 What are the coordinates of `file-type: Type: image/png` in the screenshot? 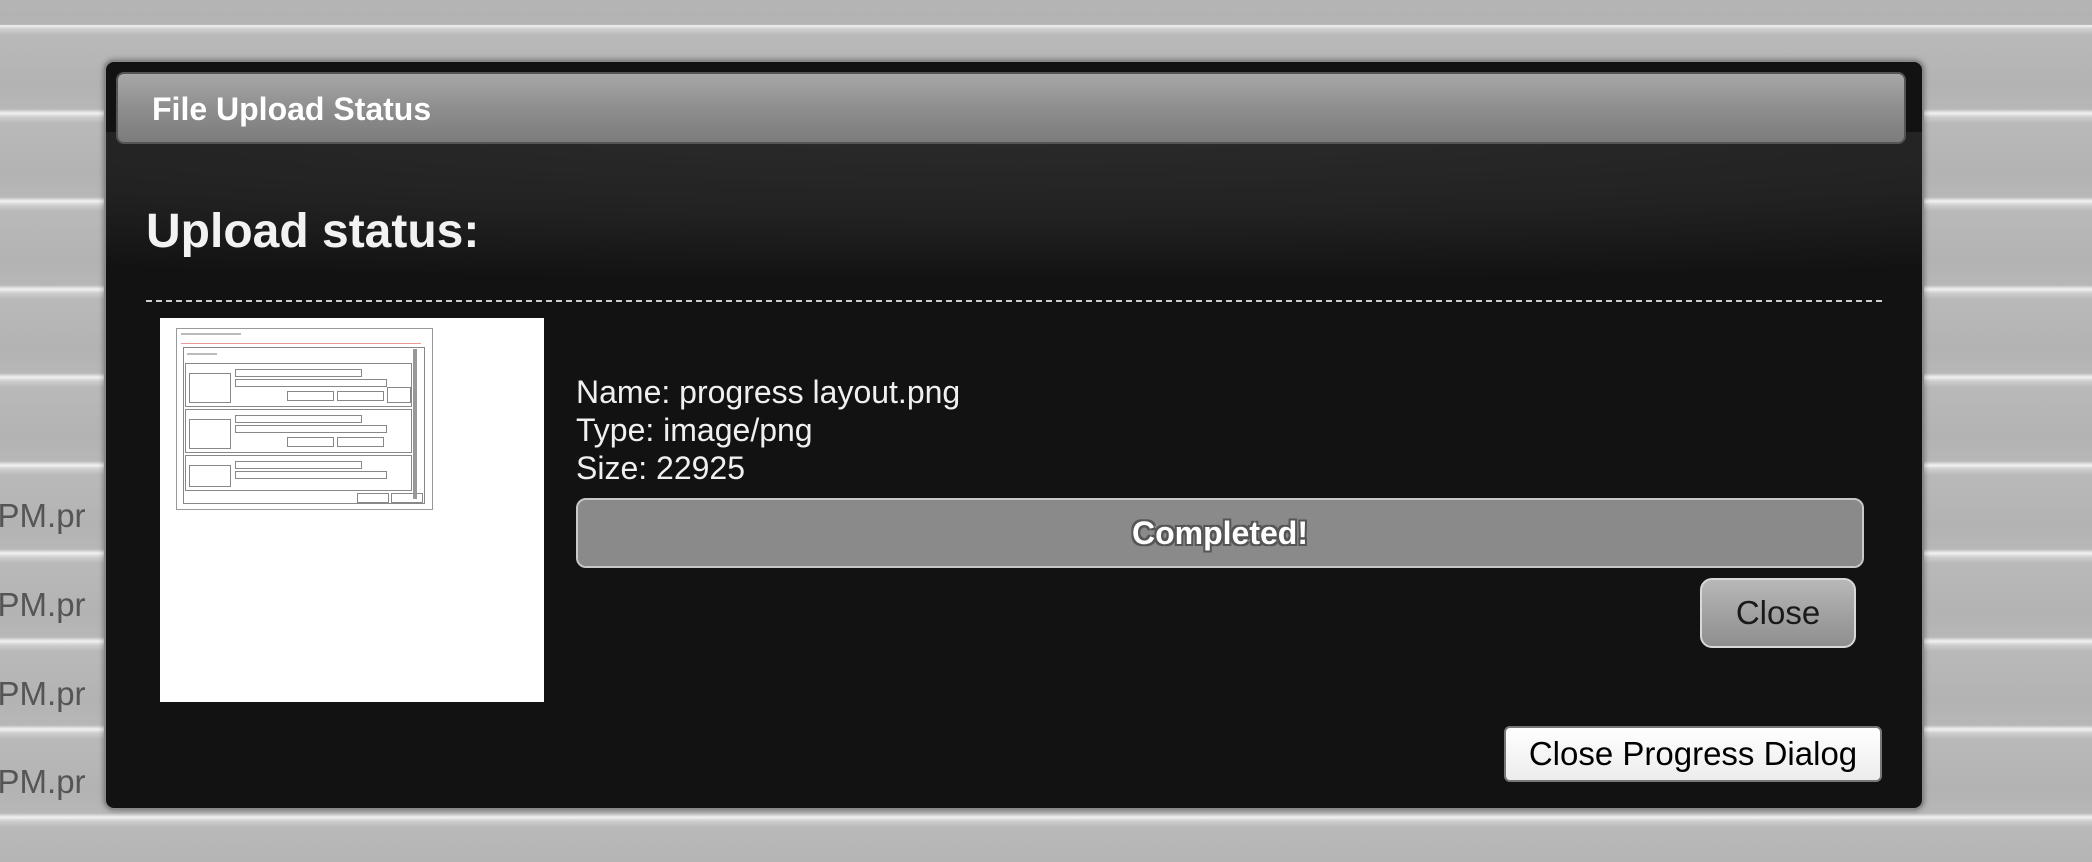 It's located at (694, 430).